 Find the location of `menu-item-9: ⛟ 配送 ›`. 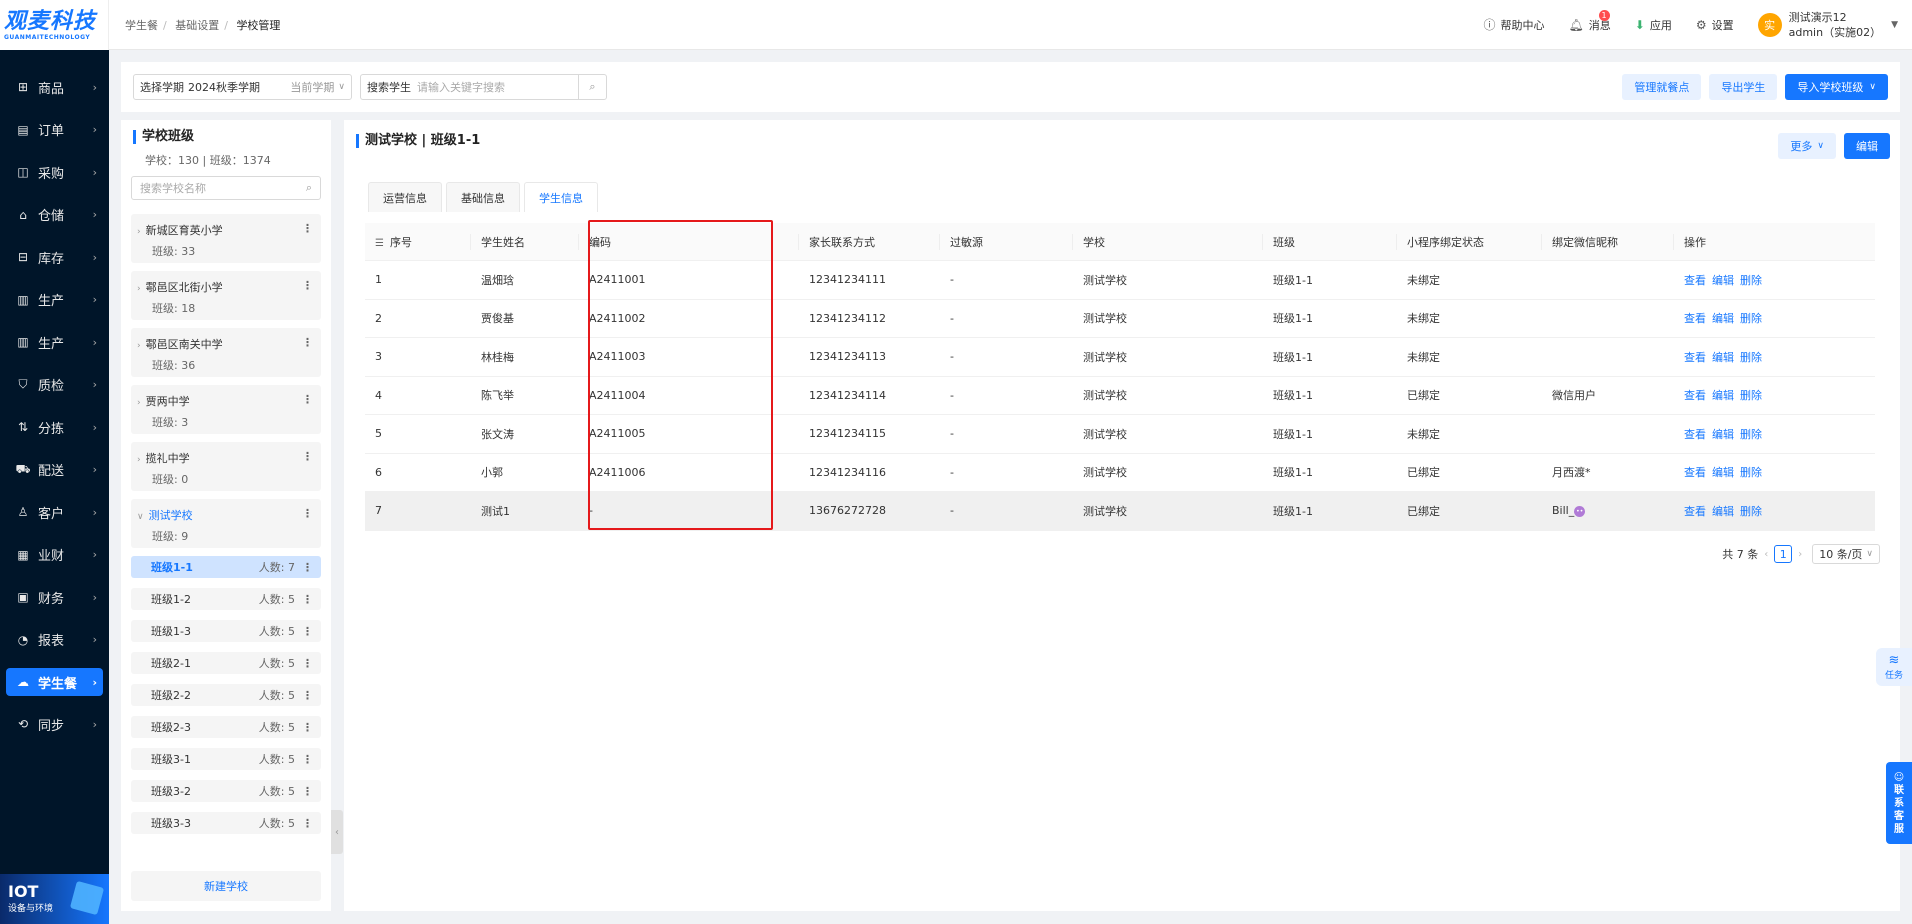

menu-item-9: ⛟ 配送 › is located at coordinates (54, 470).